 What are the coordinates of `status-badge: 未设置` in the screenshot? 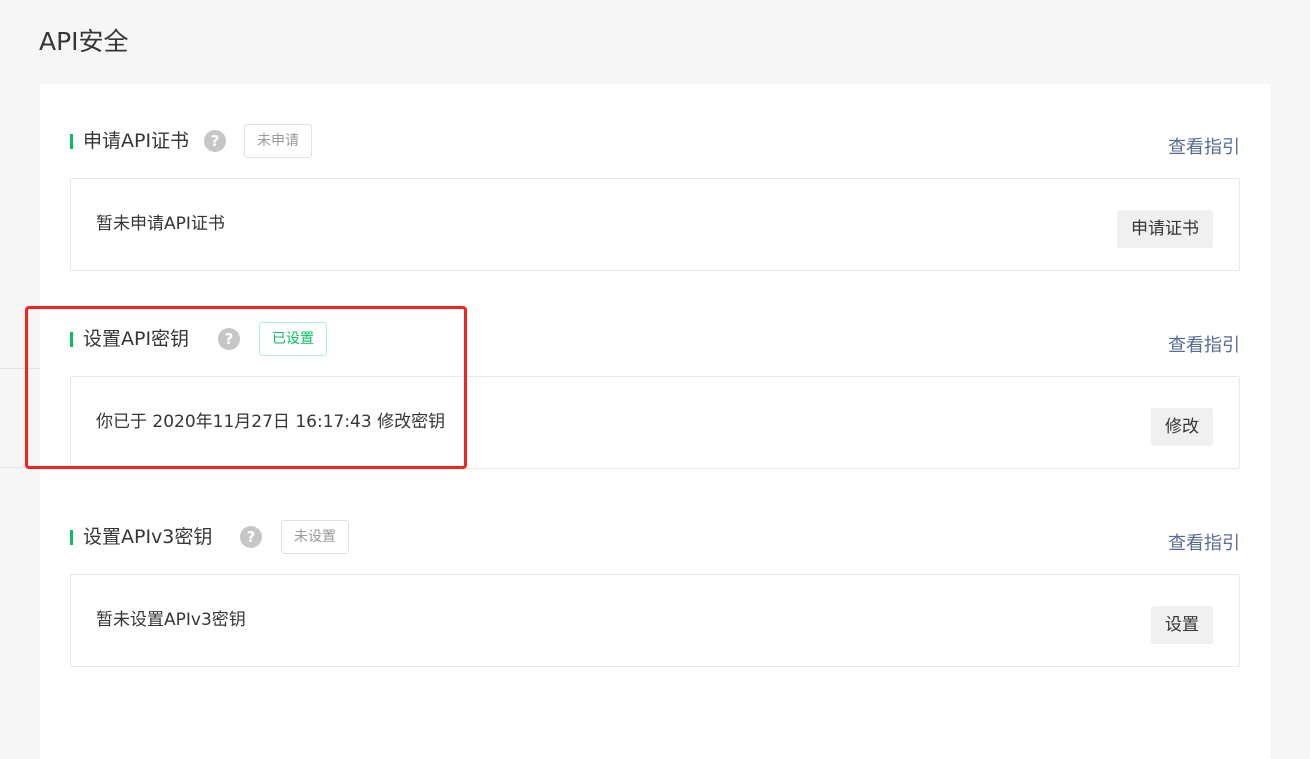 It's located at (315, 537).